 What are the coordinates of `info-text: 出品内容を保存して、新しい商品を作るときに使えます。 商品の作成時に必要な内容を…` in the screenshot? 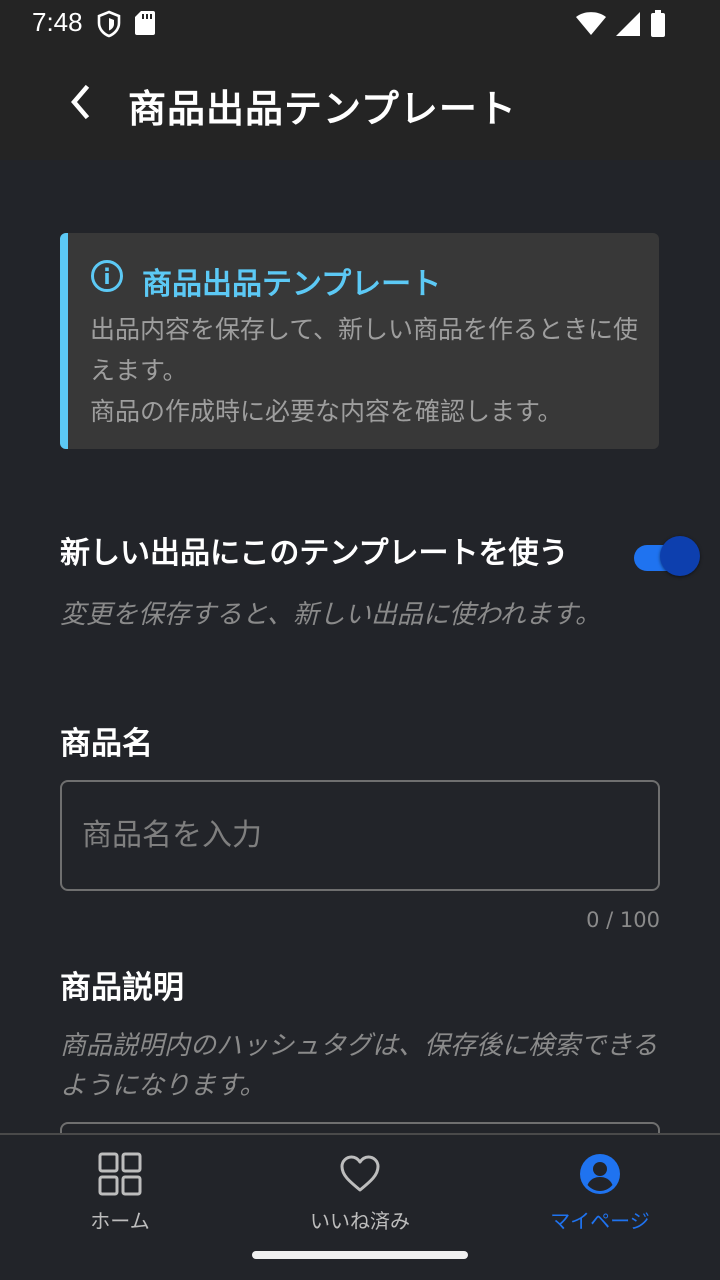 It's located at (365, 370).